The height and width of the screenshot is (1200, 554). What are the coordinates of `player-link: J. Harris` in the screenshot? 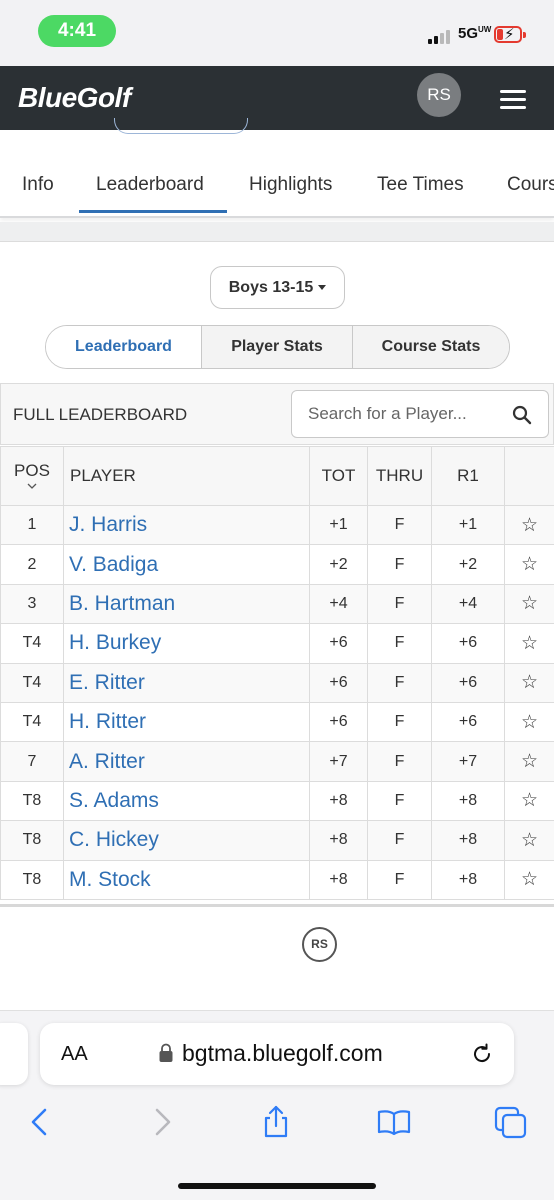 It's located at (108, 524).